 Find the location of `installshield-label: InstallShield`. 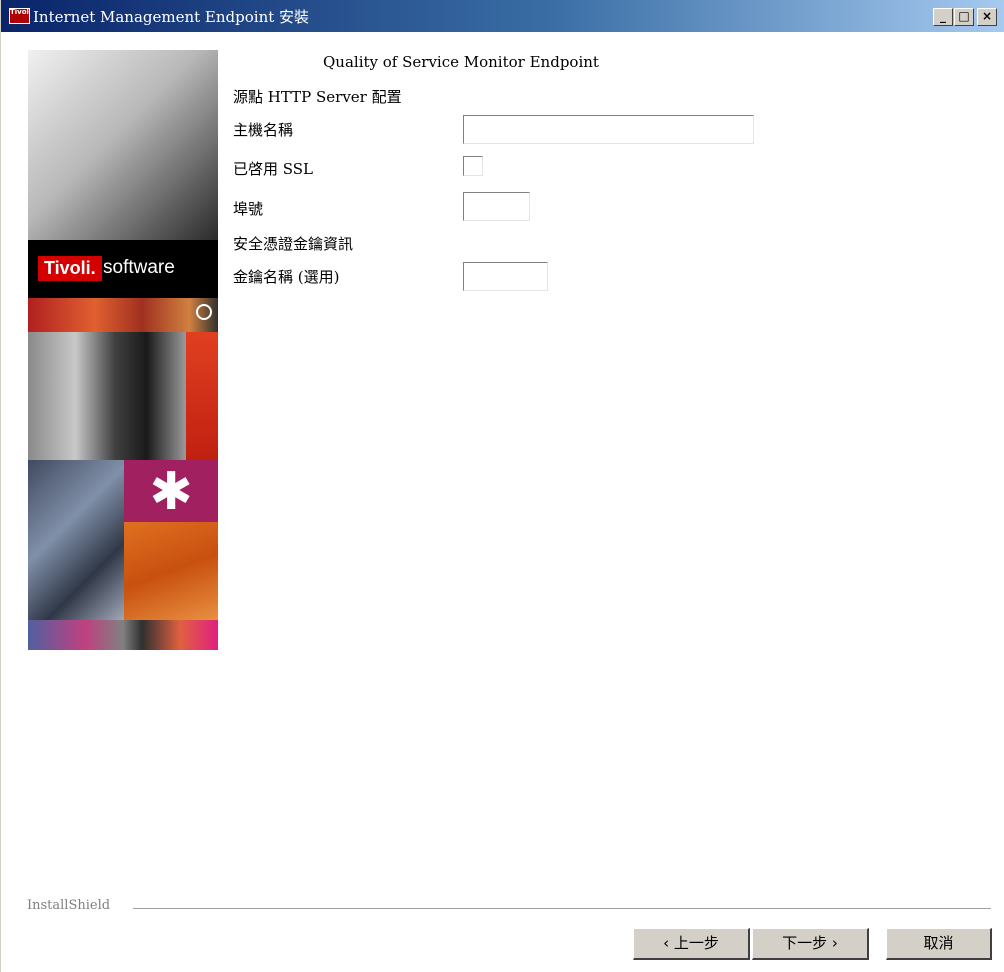

installshield-label: InstallShield is located at coordinates (69, 905).